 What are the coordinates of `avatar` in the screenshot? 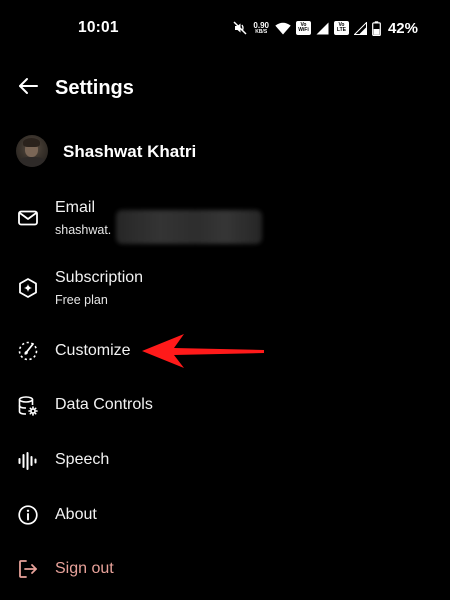 It's located at (32, 151).